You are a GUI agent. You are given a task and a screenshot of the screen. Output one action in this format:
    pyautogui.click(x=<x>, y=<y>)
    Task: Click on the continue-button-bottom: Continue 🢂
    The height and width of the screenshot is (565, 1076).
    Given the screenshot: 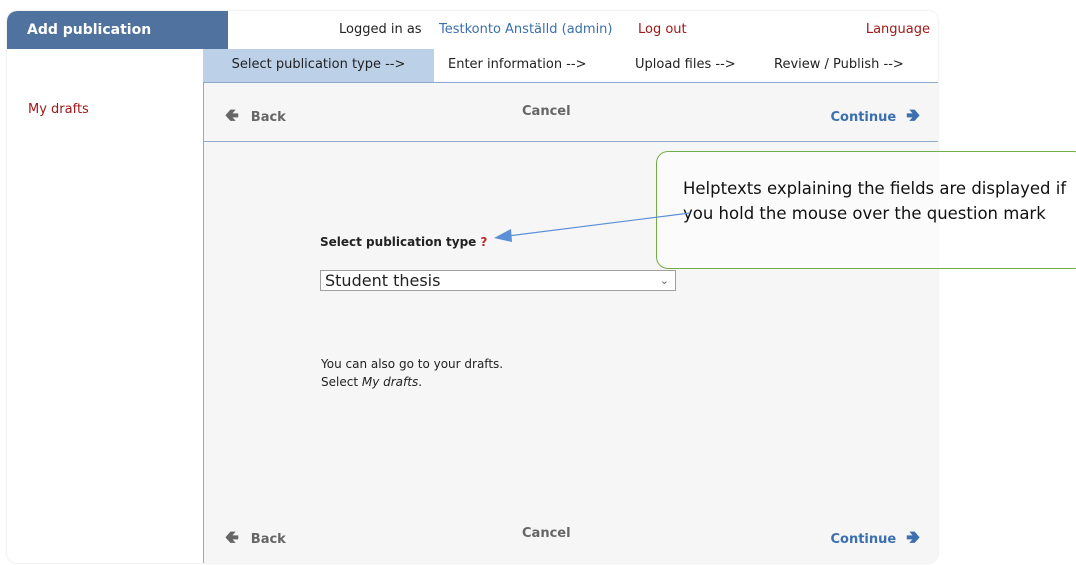 What is the action you would take?
    pyautogui.click(x=875, y=539)
    